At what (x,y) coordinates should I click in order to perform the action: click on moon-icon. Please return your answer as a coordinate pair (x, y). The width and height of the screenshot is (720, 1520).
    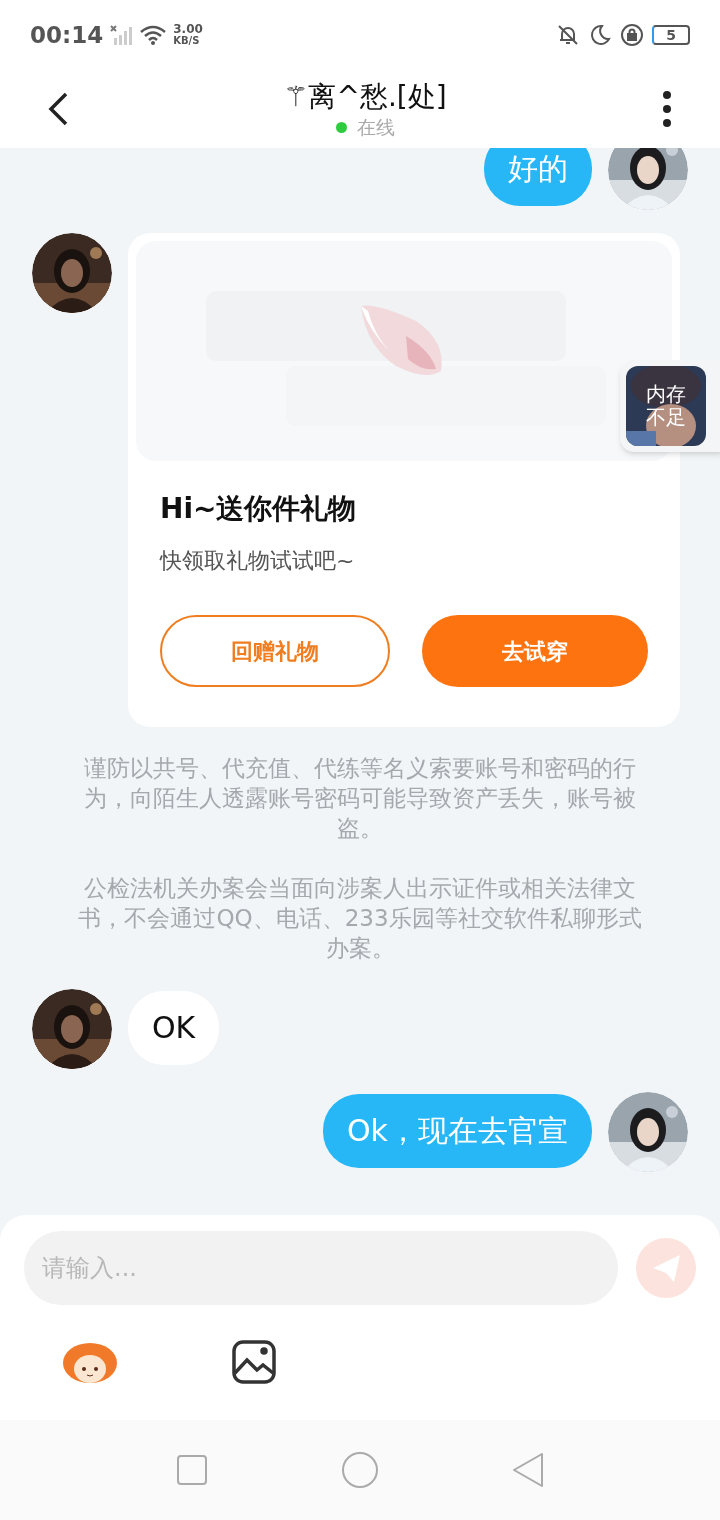
    Looking at the image, I should click on (600, 35).